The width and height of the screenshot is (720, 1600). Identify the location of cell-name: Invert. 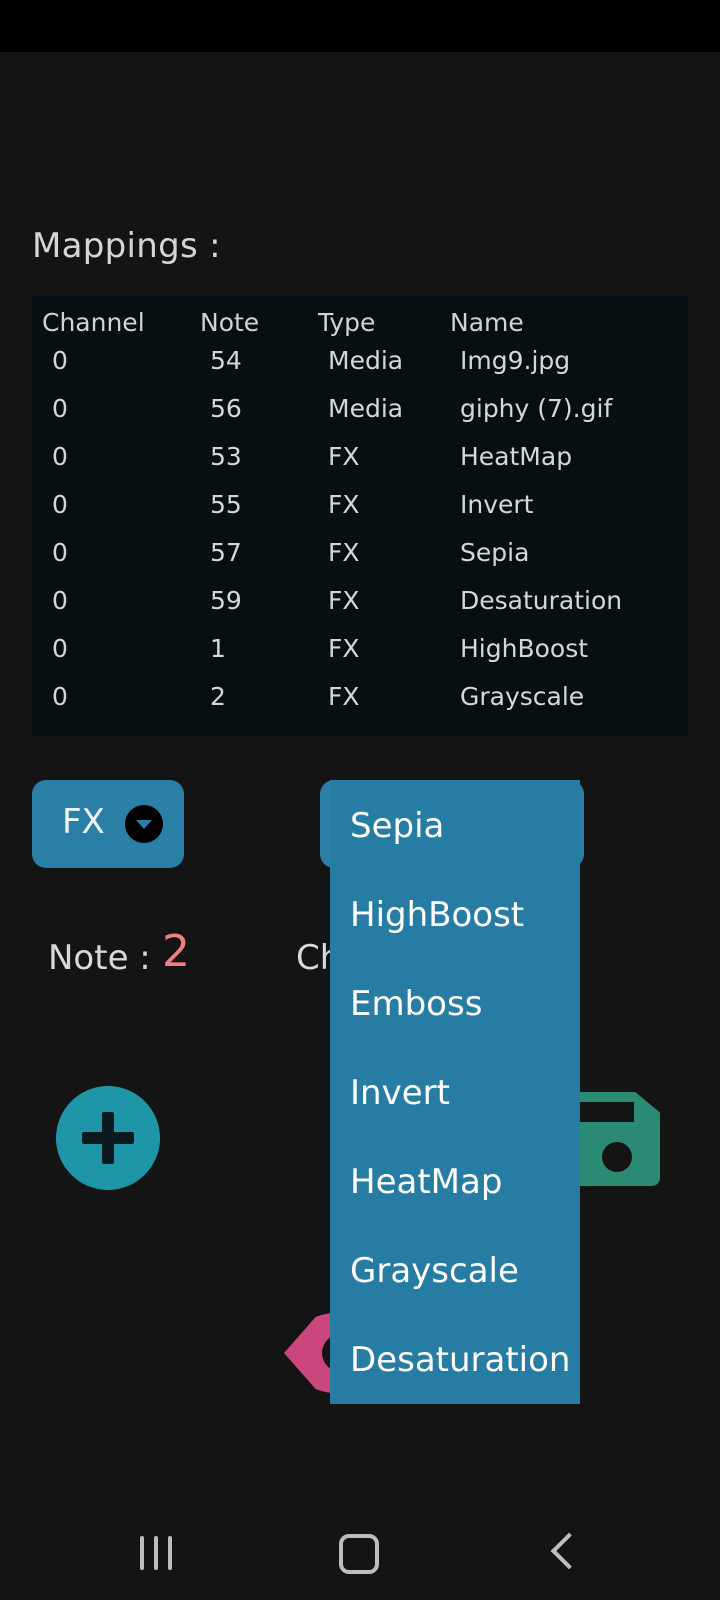
(497, 504).